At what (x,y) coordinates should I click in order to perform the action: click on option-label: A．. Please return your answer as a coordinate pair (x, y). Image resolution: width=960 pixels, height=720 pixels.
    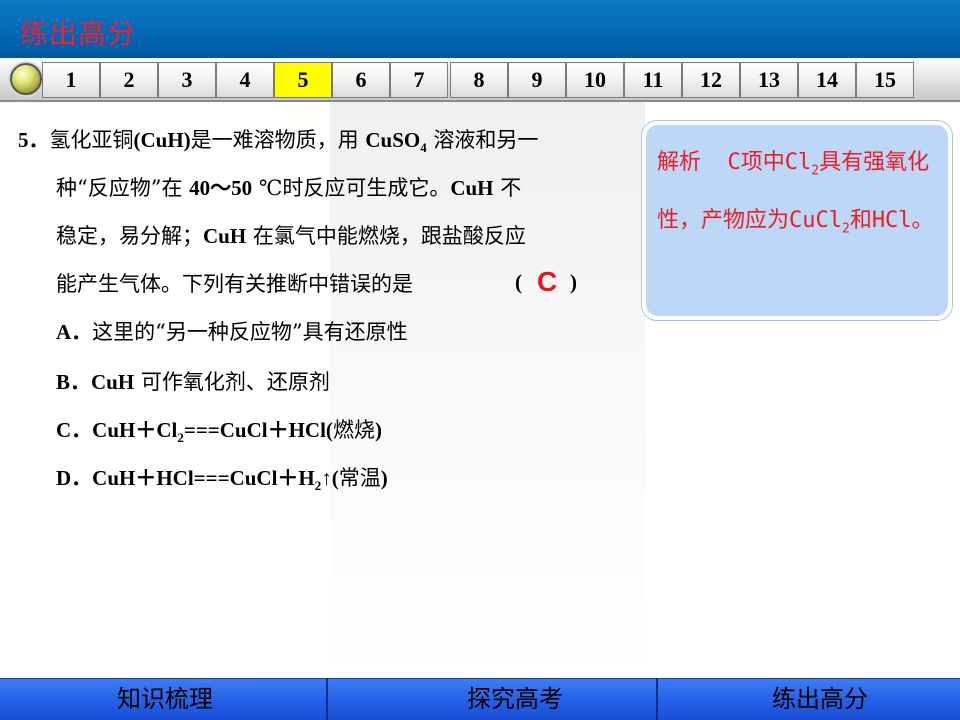
    Looking at the image, I should click on (74, 332).